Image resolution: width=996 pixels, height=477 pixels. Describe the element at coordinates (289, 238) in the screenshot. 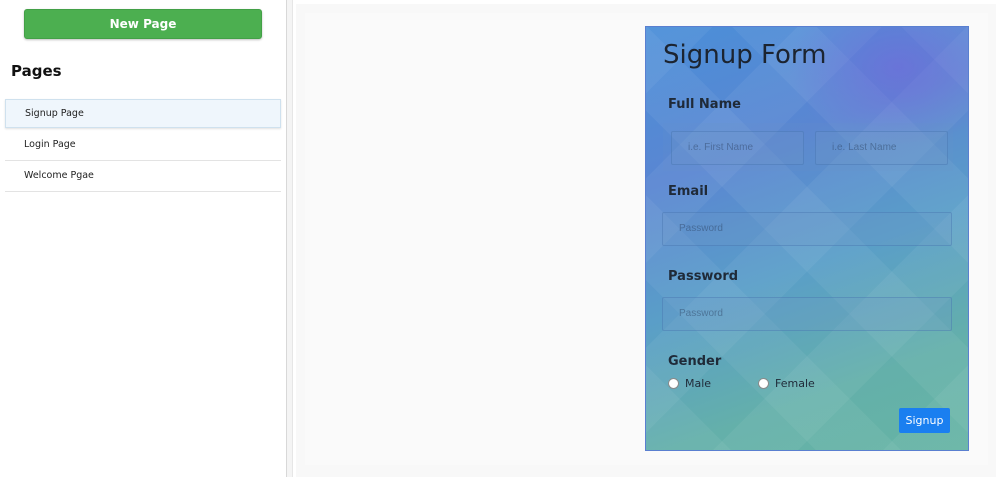

I see `panel-splitter` at that location.